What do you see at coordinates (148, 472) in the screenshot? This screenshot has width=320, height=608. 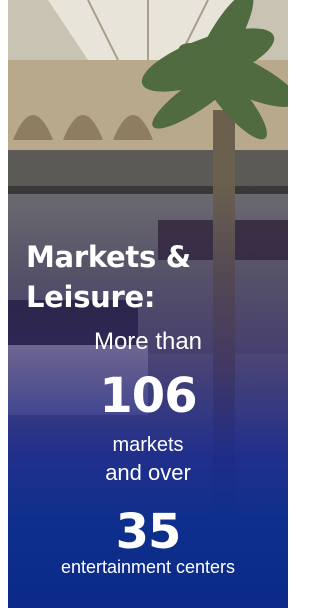 I see `and-over-text: and over` at bounding box center [148, 472].